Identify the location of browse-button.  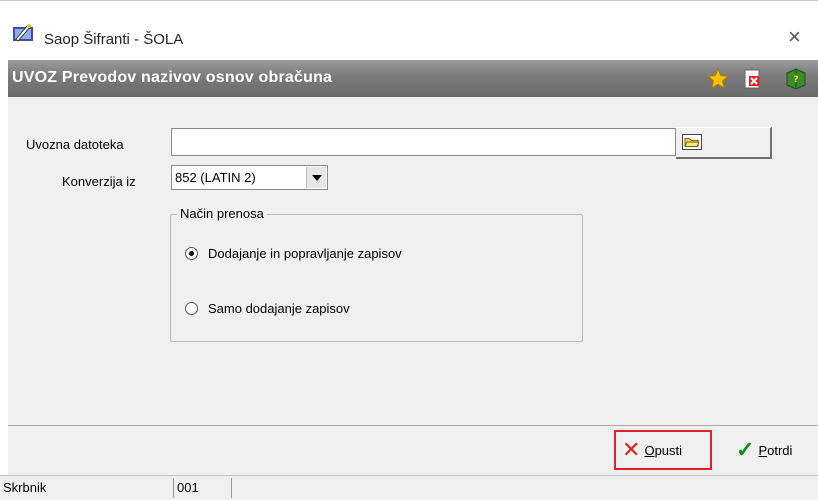
(724, 143).